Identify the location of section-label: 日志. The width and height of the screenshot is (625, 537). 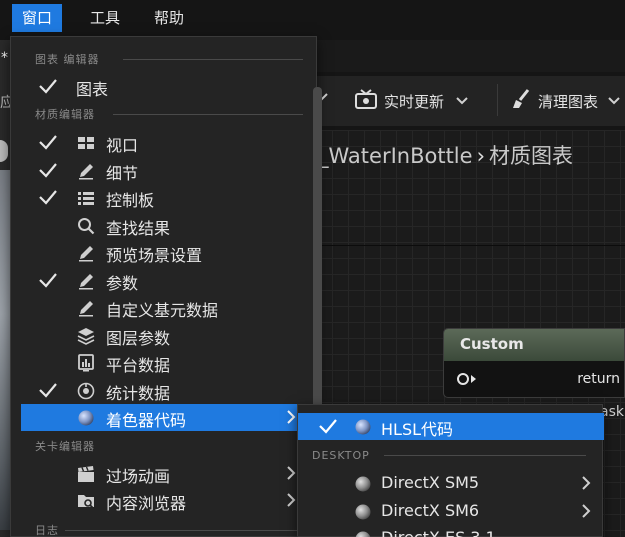
(47, 530).